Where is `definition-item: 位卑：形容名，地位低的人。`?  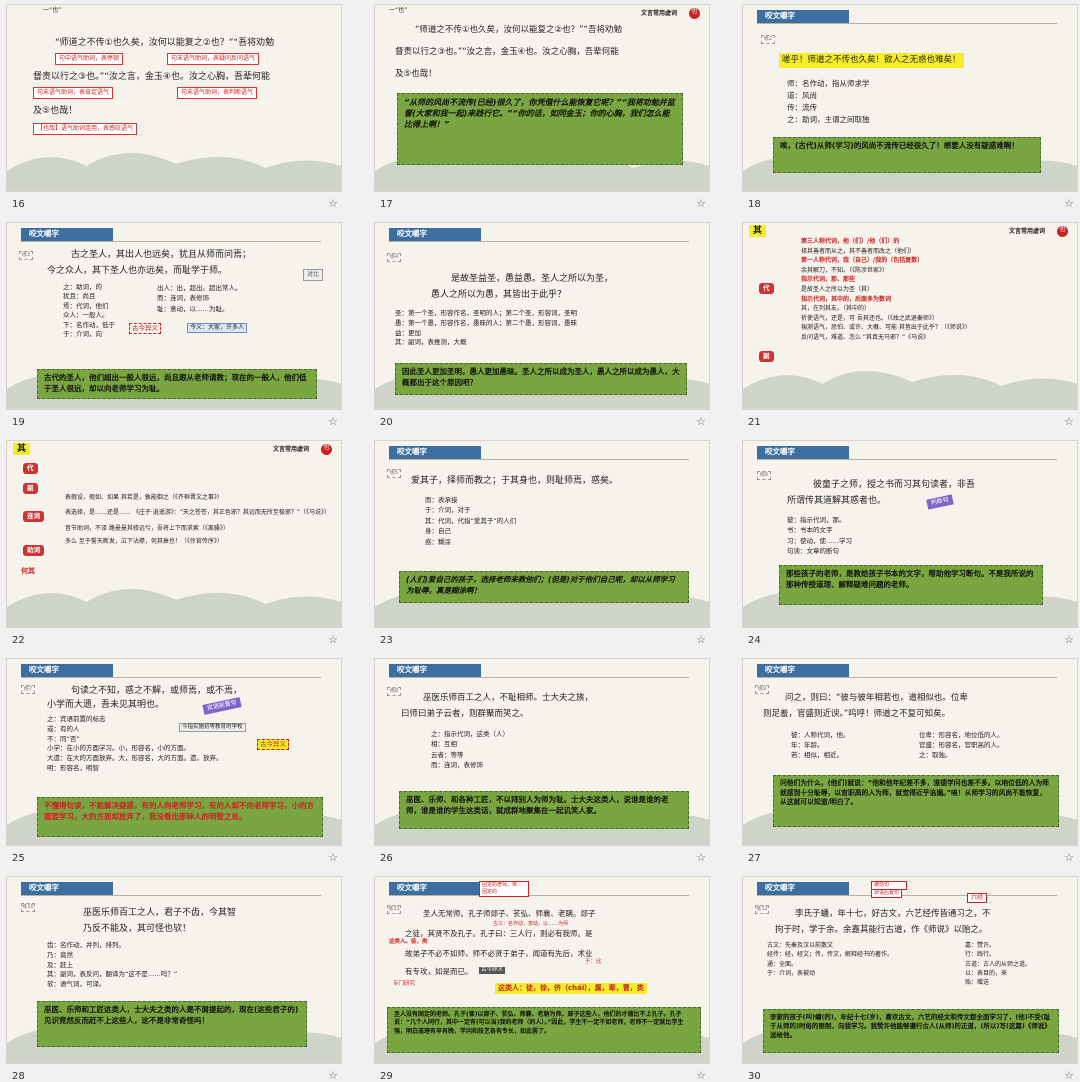 definition-item: 位卑：形容名，地位低的人。 is located at coordinates (961, 735).